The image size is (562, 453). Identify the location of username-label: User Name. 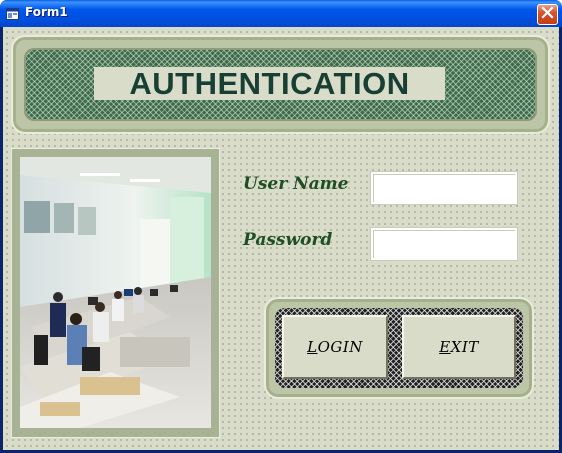
(296, 184).